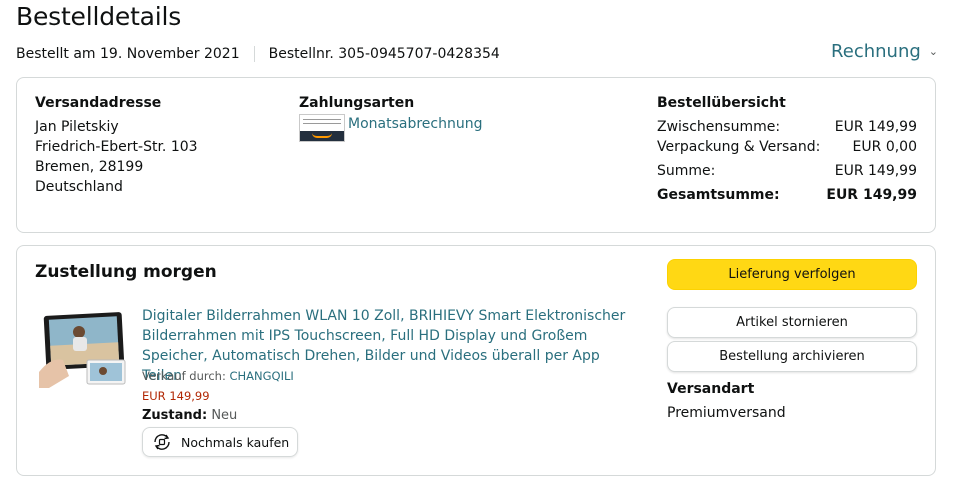 The image size is (960, 495). What do you see at coordinates (254, 54) in the screenshot?
I see `meta-divider` at bounding box center [254, 54].